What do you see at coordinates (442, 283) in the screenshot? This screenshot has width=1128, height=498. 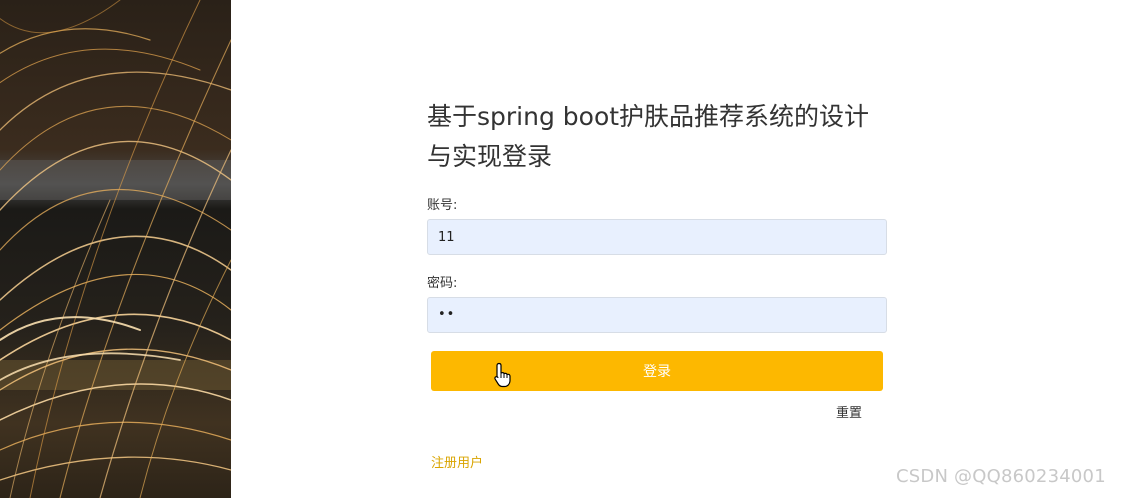 I see `password-label: 密码:` at bounding box center [442, 283].